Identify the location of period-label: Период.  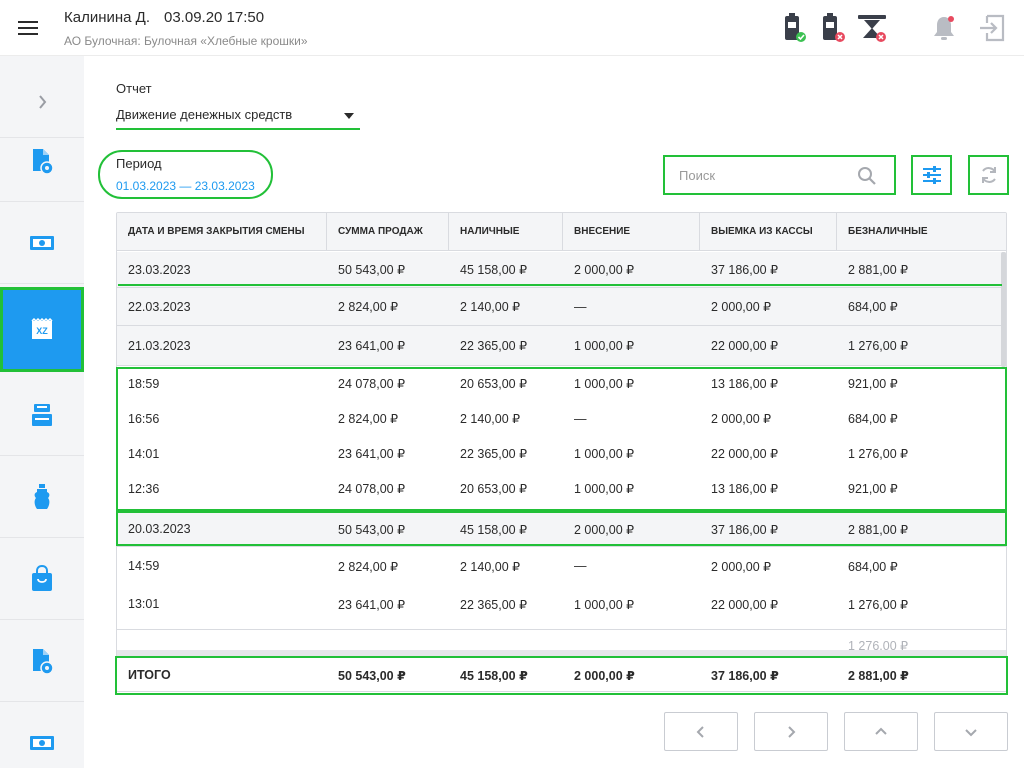
(139, 163).